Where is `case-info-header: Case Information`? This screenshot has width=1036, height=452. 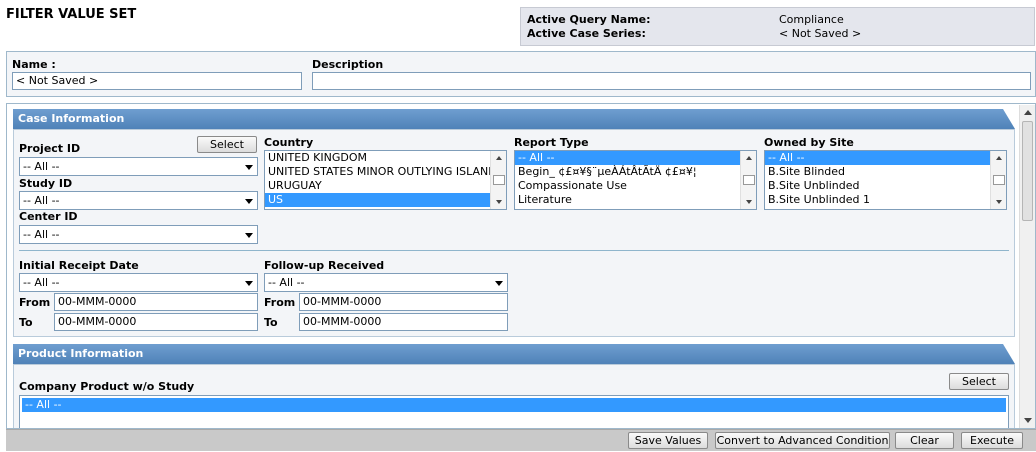
case-info-header: Case Information is located at coordinates (514, 119).